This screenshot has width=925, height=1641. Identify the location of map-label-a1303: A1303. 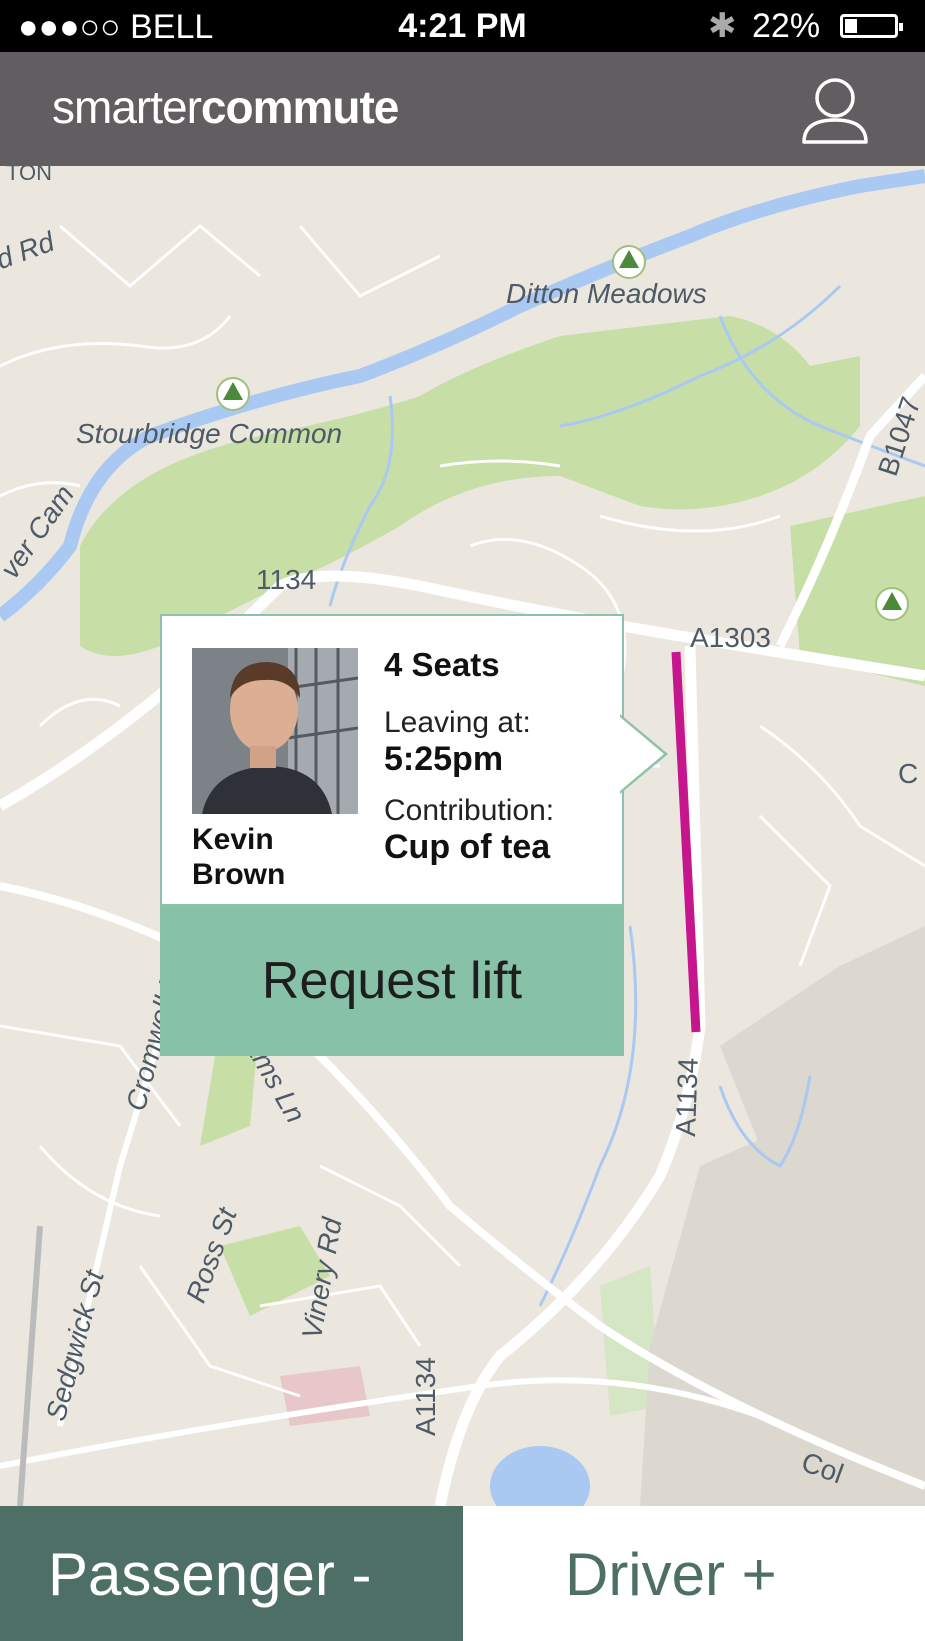
(730, 637).